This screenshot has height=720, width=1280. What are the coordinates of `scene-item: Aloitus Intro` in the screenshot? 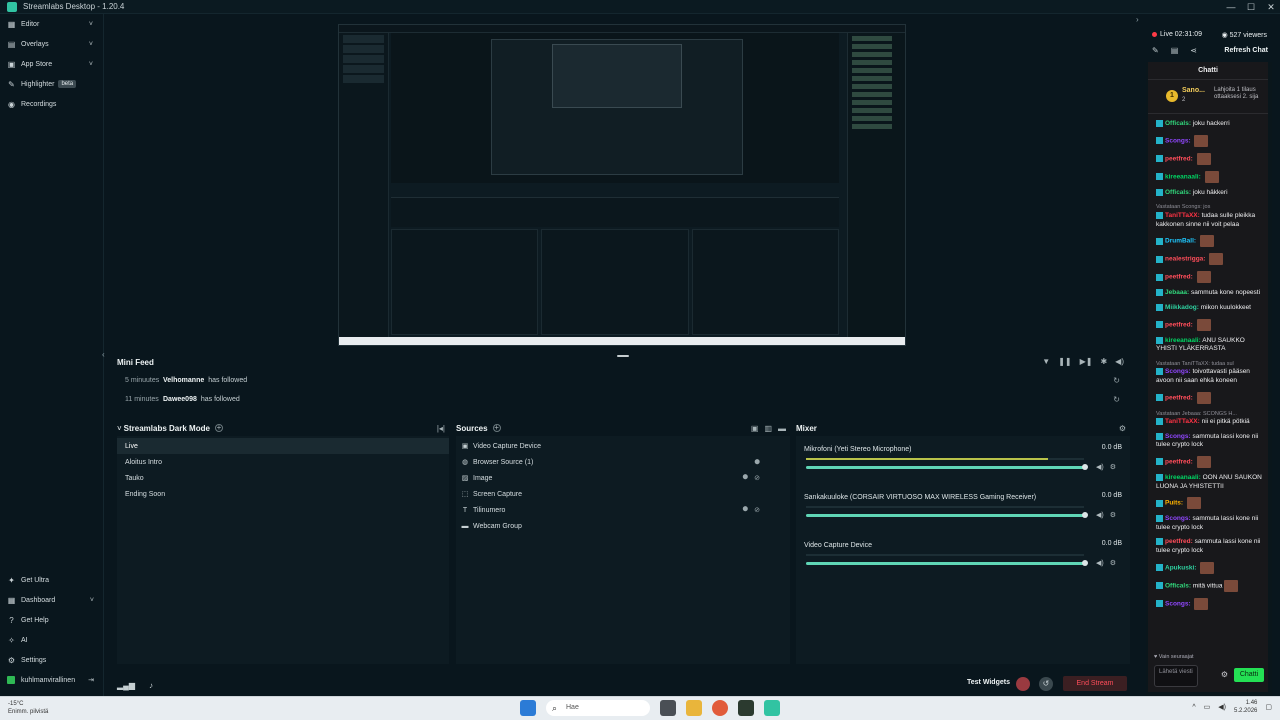 It's located at (283, 462).